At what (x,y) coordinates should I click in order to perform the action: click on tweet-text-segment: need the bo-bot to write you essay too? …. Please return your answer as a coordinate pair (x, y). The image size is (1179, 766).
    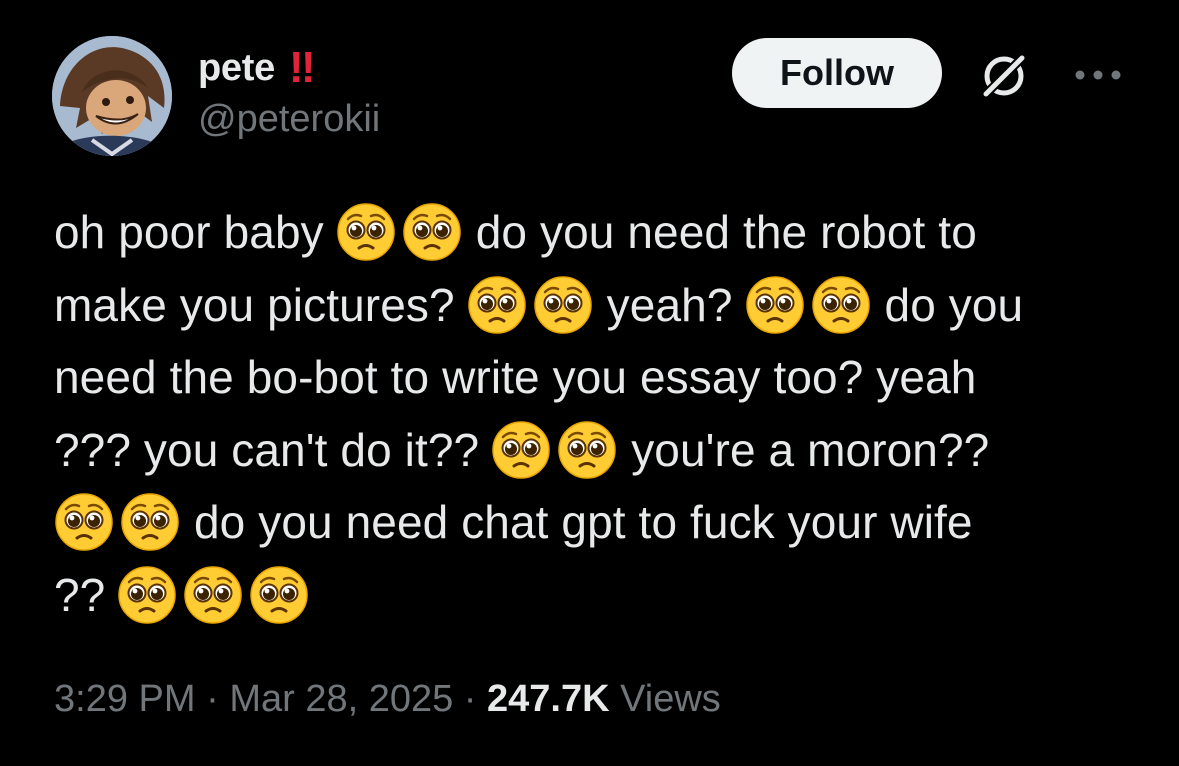
    Looking at the image, I should click on (515, 377).